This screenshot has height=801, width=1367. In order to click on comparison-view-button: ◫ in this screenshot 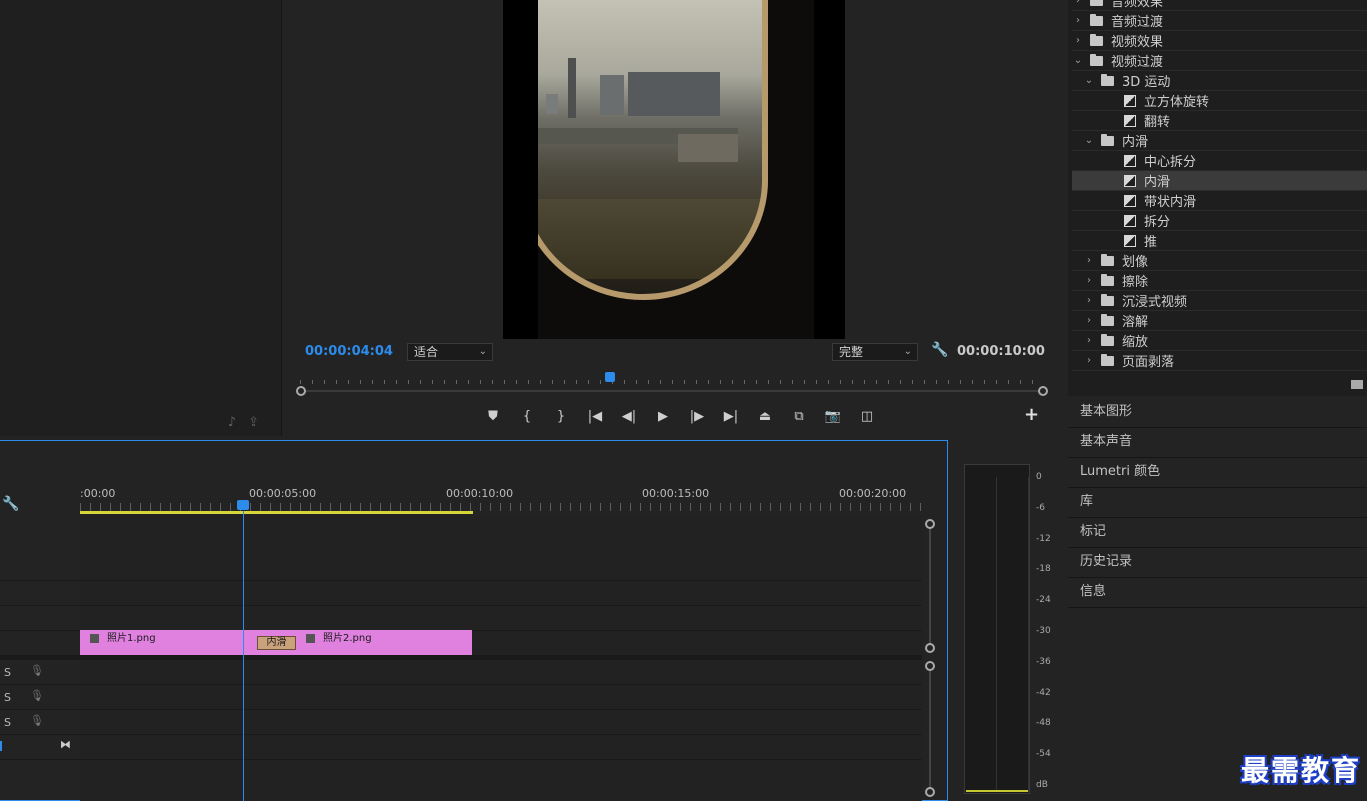, I will do `click(867, 416)`.